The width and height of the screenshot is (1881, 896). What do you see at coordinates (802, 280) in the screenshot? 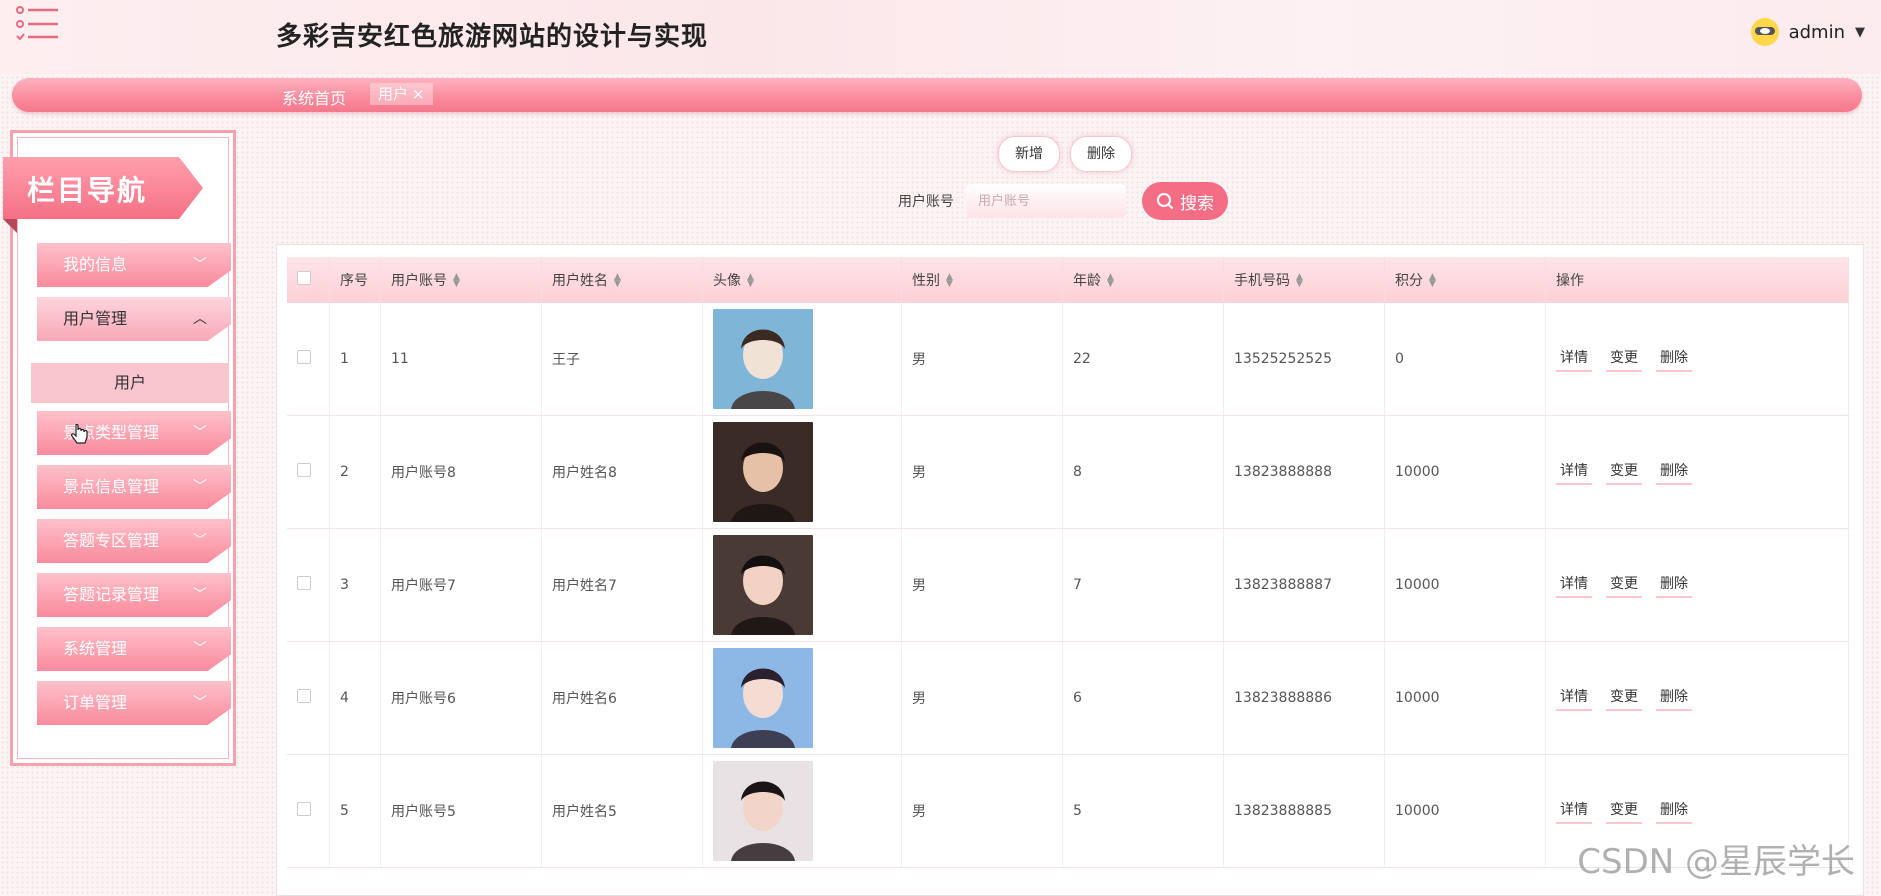
I see `col-avatar: 头像 ▲ ▼` at bounding box center [802, 280].